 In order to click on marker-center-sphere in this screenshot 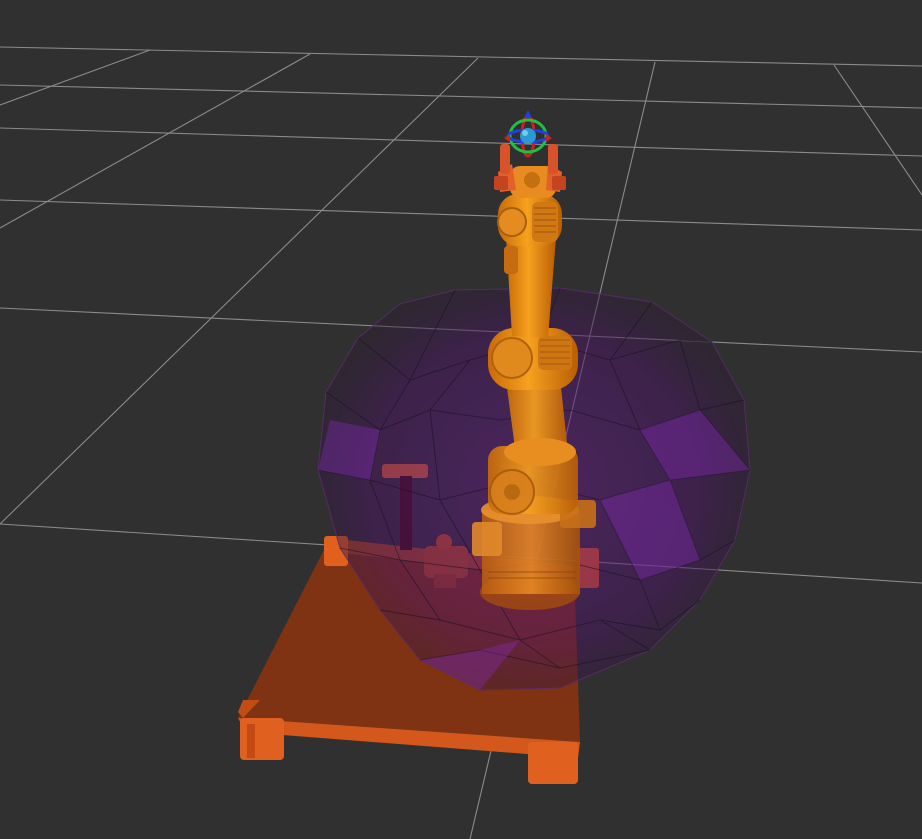, I will do `click(528, 136)`.